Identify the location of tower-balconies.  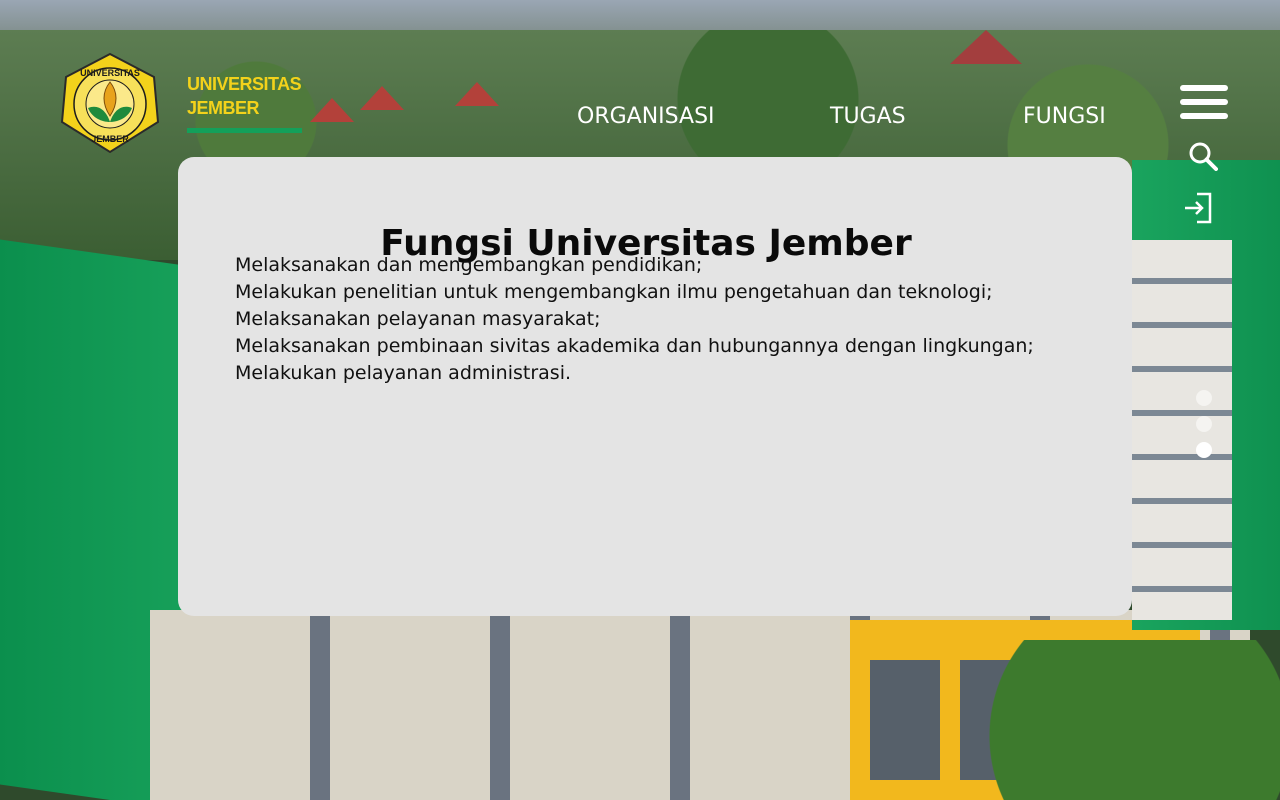
(1182, 430).